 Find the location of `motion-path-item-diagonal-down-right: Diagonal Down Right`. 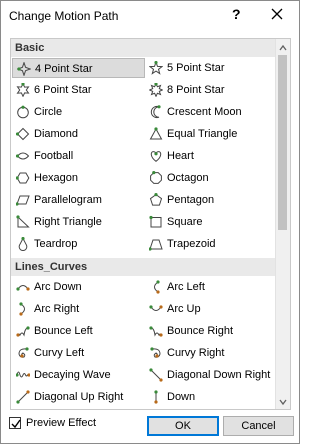

motion-path-item-diagonal-down-right: Diagonal Down Right is located at coordinates (211, 375).